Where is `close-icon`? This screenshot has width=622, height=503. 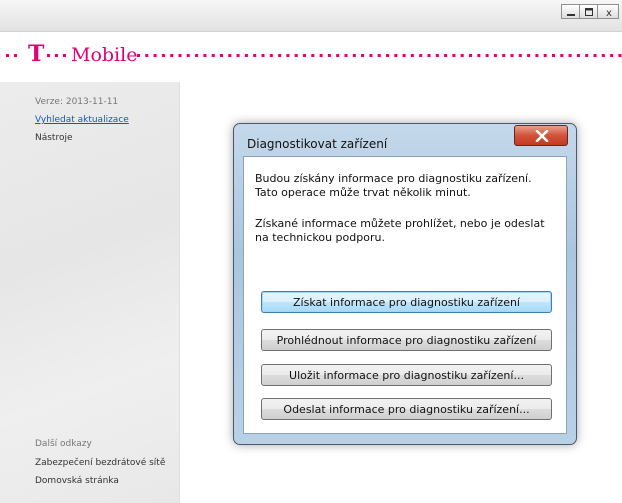
close-icon is located at coordinates (542, 136).